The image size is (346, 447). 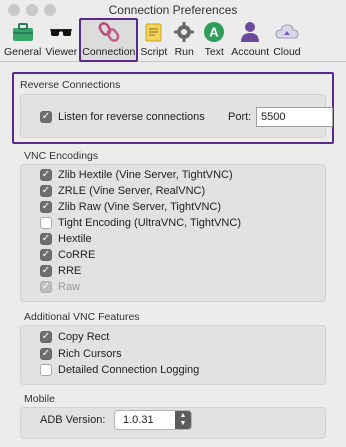 I want to click on up-down-chevron-icon: ▲ ▼, so click(x=183, y=420).